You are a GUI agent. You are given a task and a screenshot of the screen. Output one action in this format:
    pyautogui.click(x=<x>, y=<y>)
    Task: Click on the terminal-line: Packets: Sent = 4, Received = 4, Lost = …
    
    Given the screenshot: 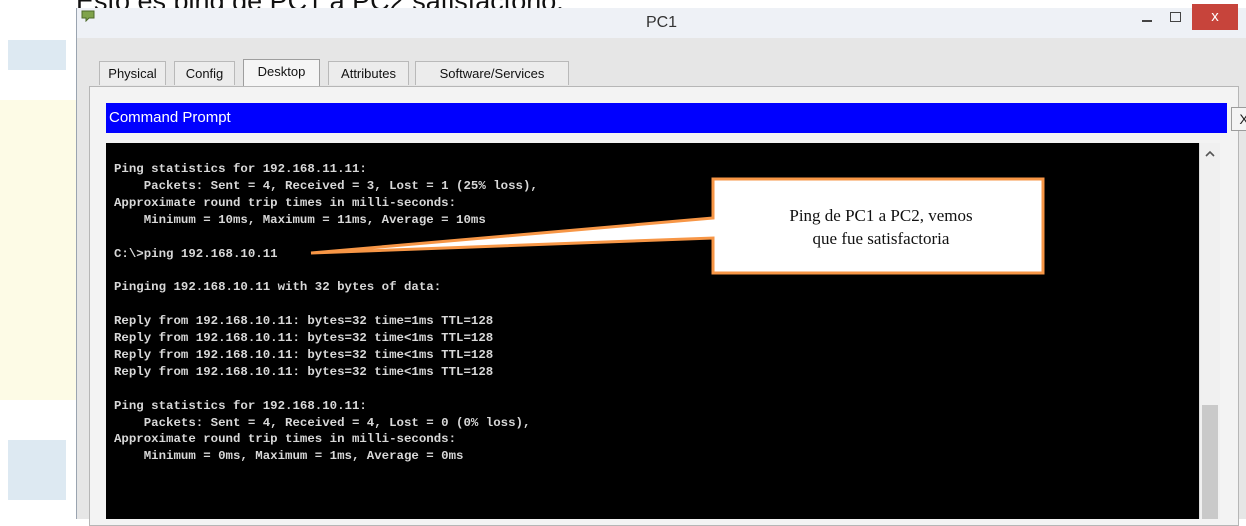 What is the action you would take?
    pyautogui.click(x=322, y=422)
    